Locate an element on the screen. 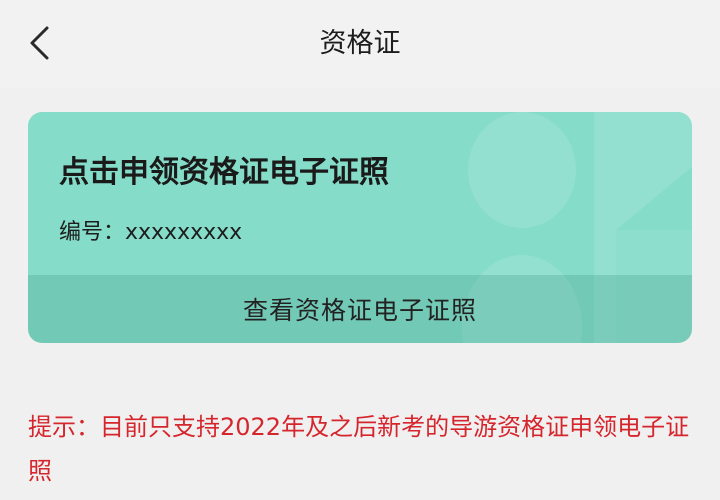 The image size is (720, 500). deco-triangle is located at coordinates (654, 171).